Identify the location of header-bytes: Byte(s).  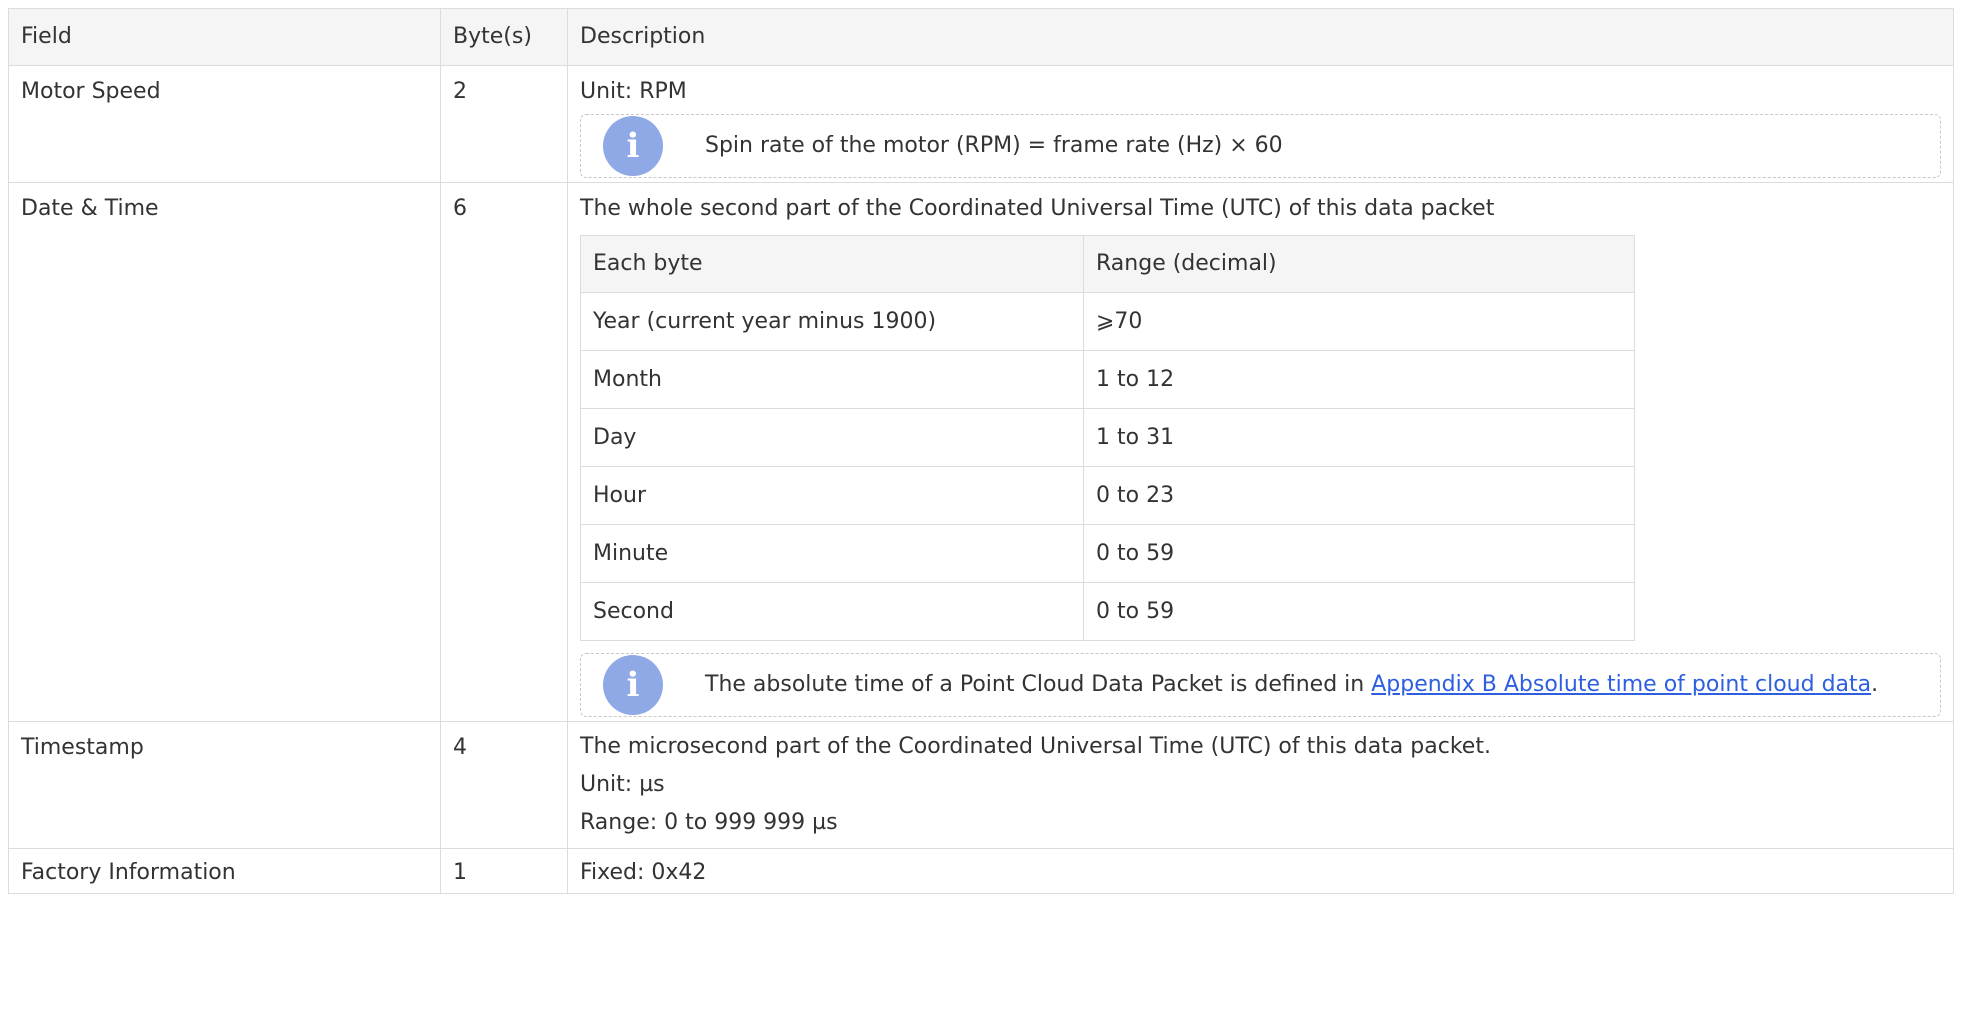
(504, 37).